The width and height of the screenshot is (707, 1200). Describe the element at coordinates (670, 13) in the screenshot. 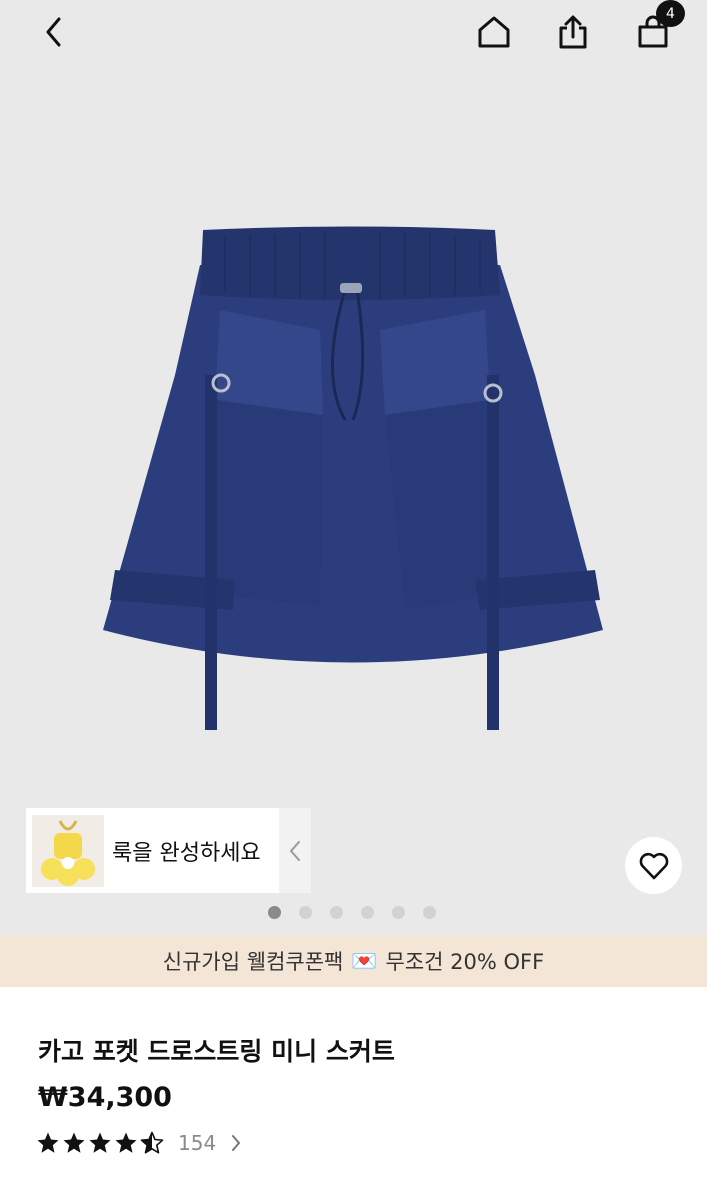

I see `cart-count-badge: 4` at that location.